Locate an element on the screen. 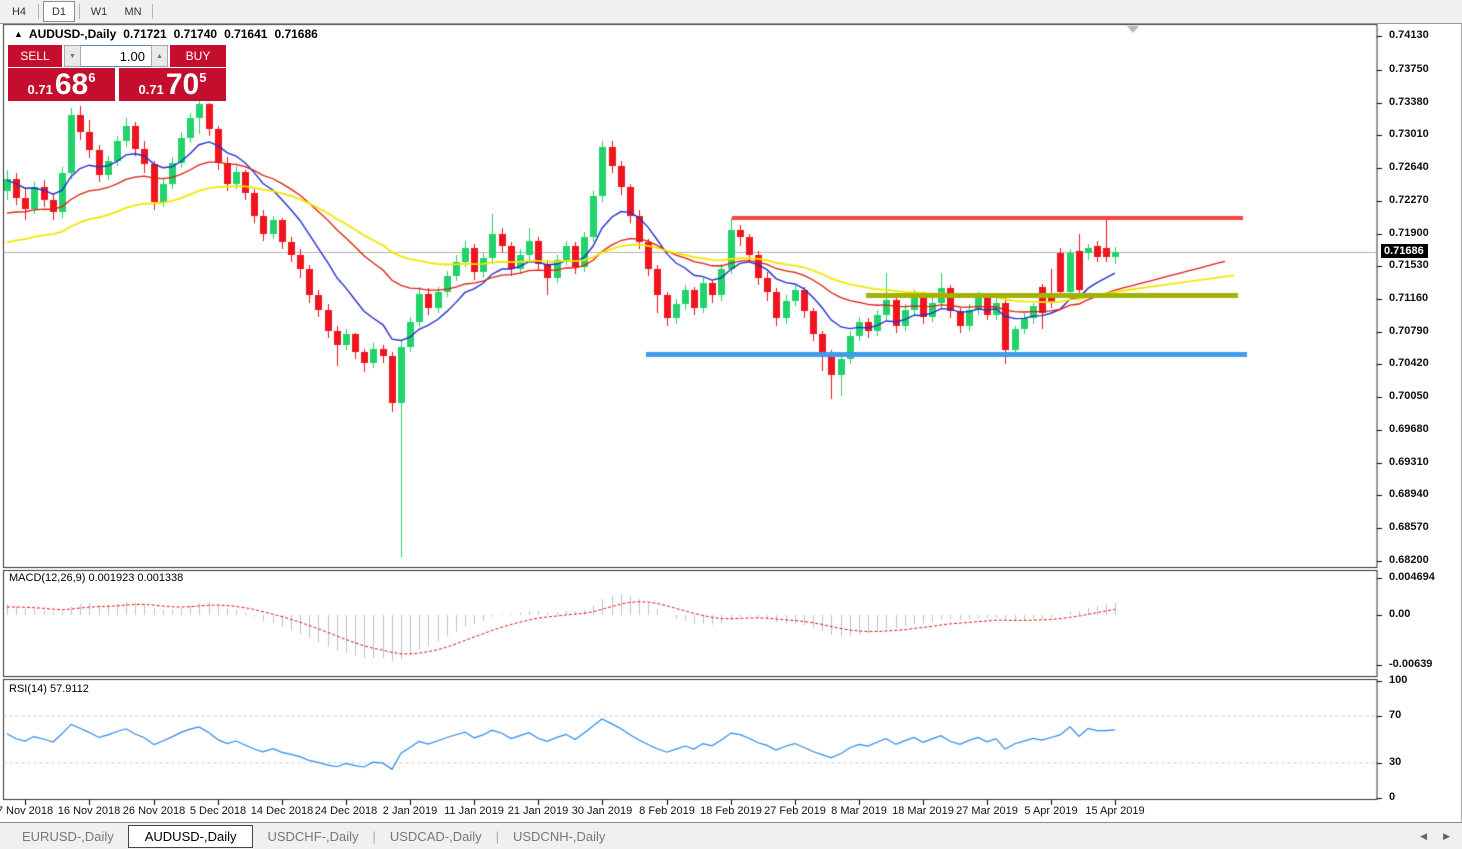  tab-eurusd: EURUSD-,Daily is located at coordinates (68, 836).